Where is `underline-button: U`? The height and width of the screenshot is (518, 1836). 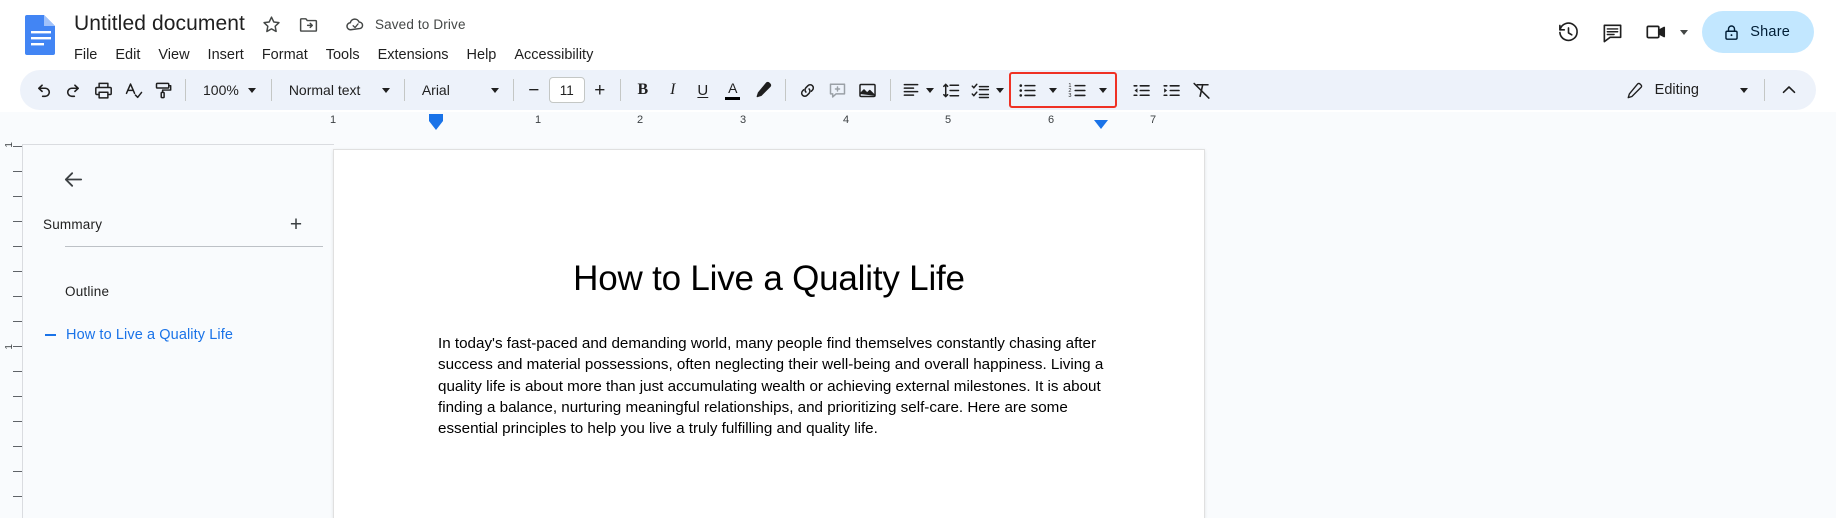 underline-button: U is located at coordinates (703, 90).